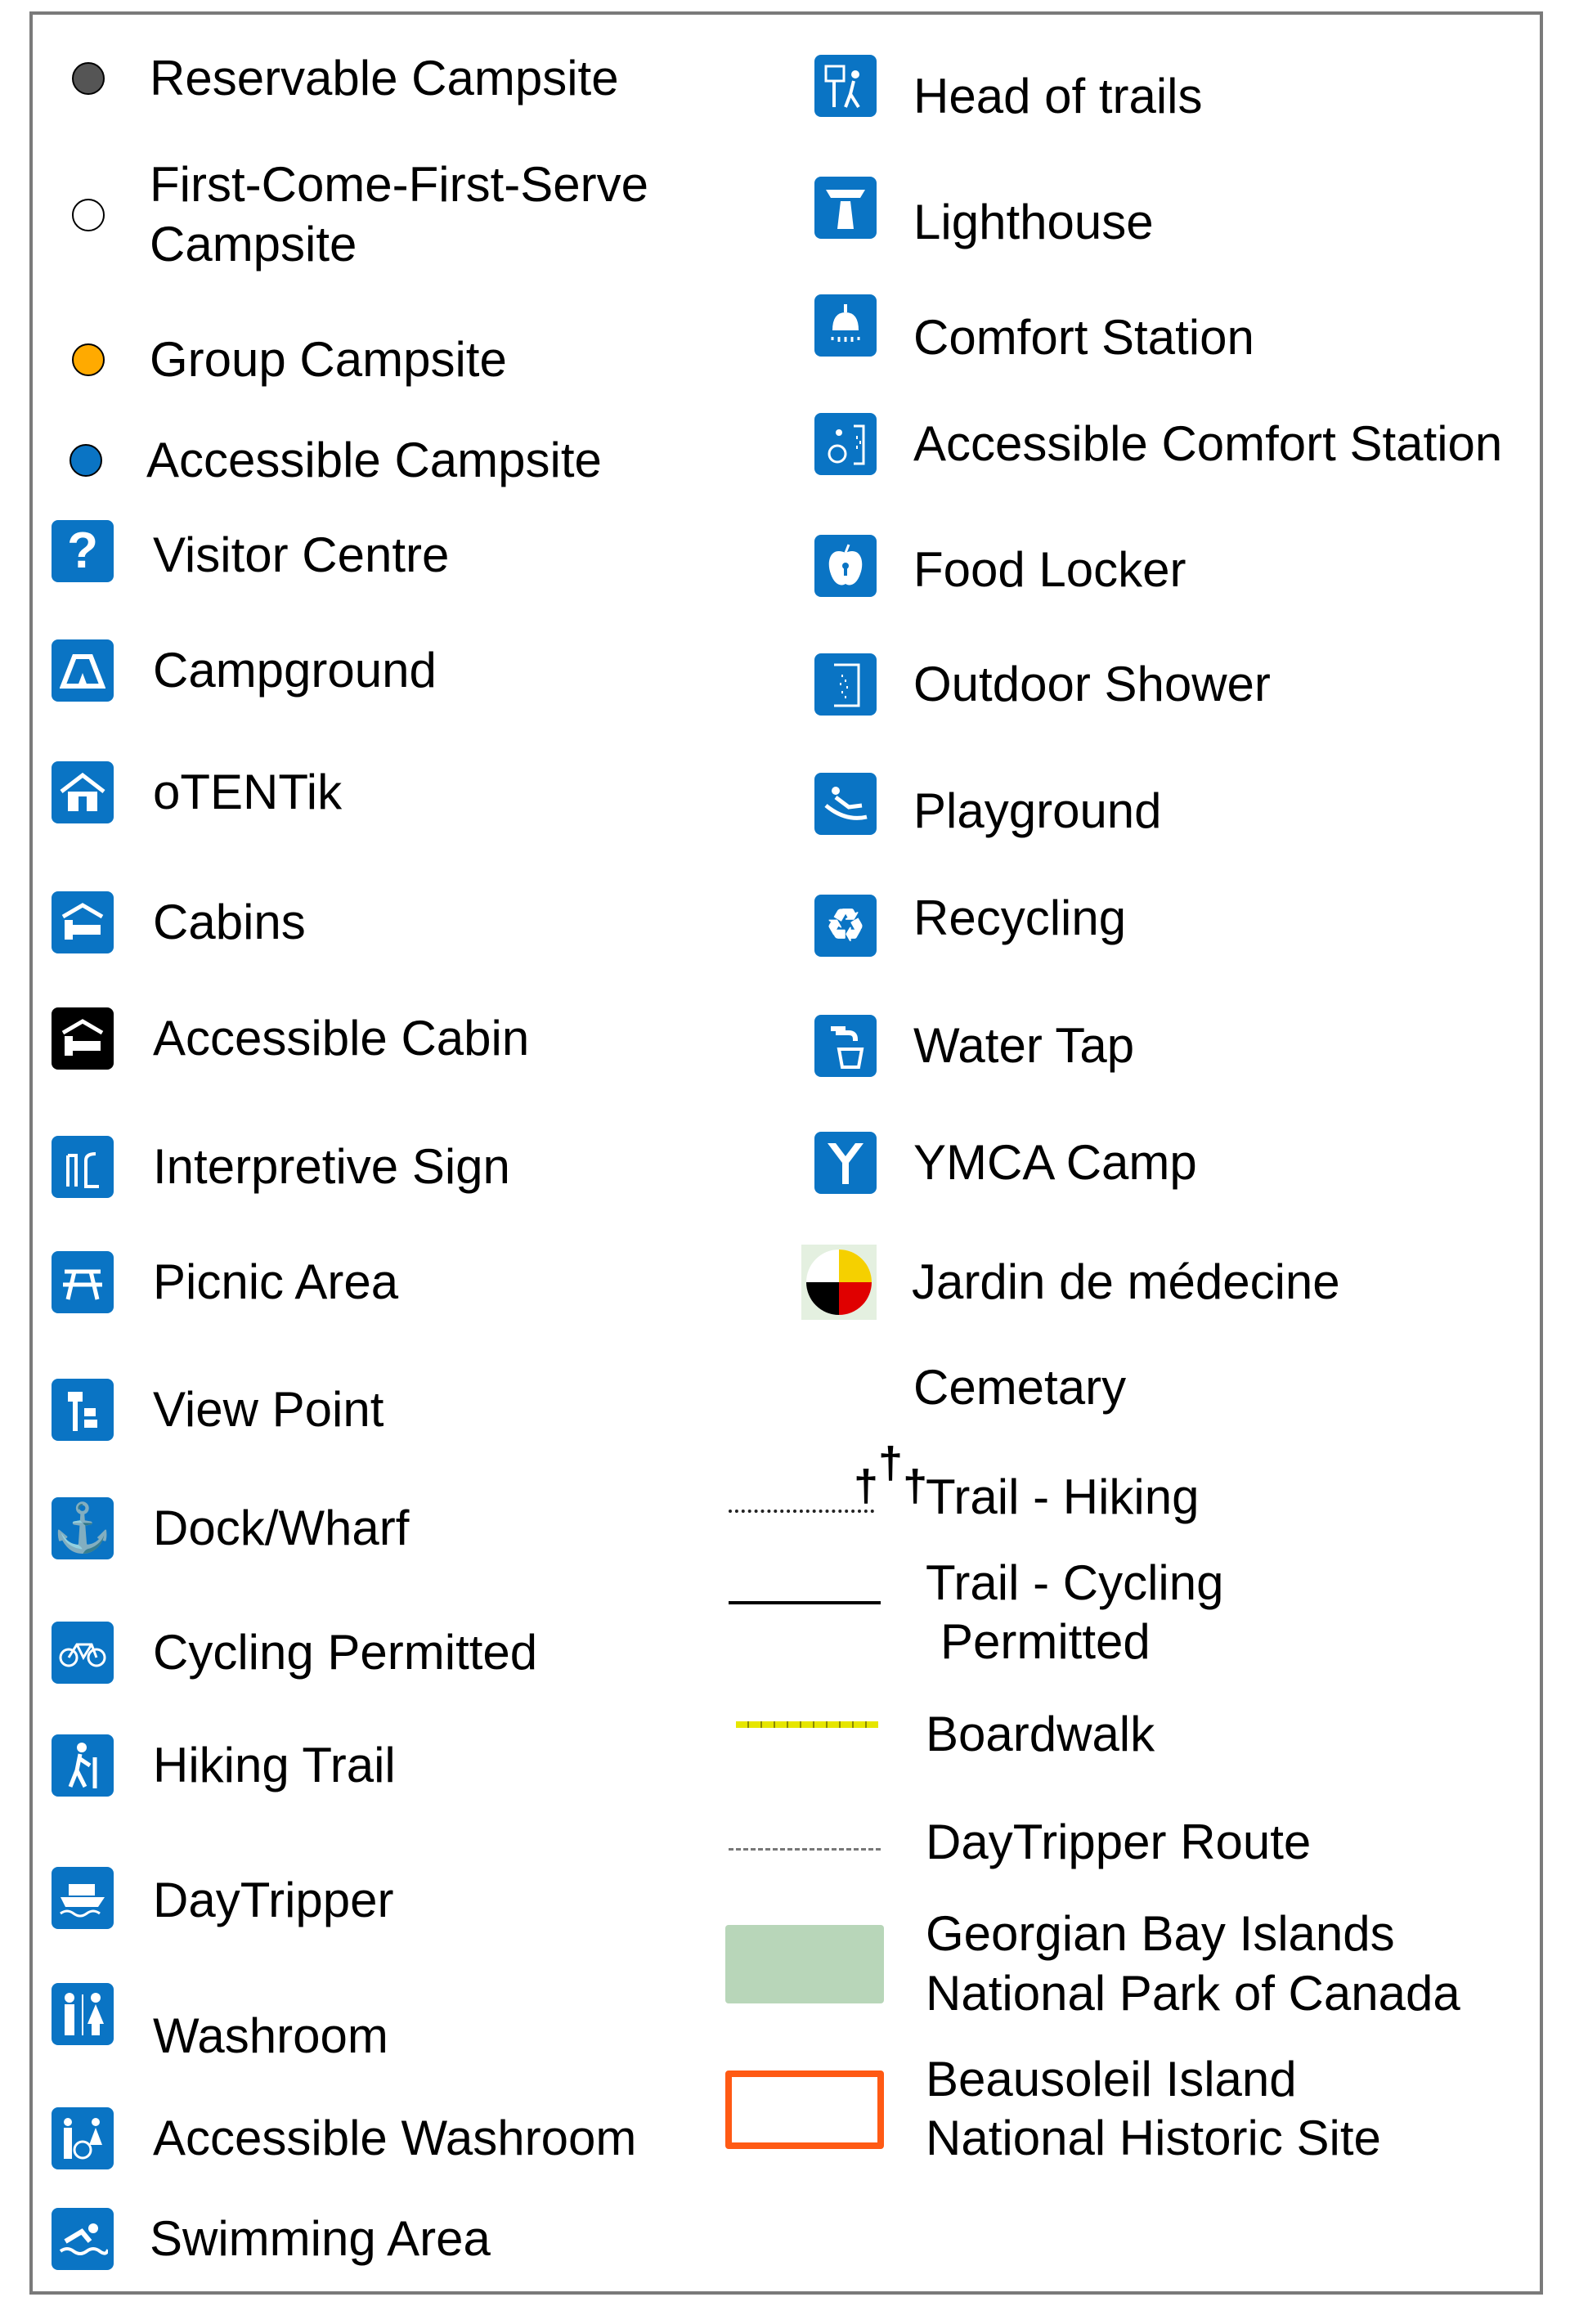 This screenshot has height=2324, width=1570. I want to click on legend-label: Food Locker, so click(1049, 570).